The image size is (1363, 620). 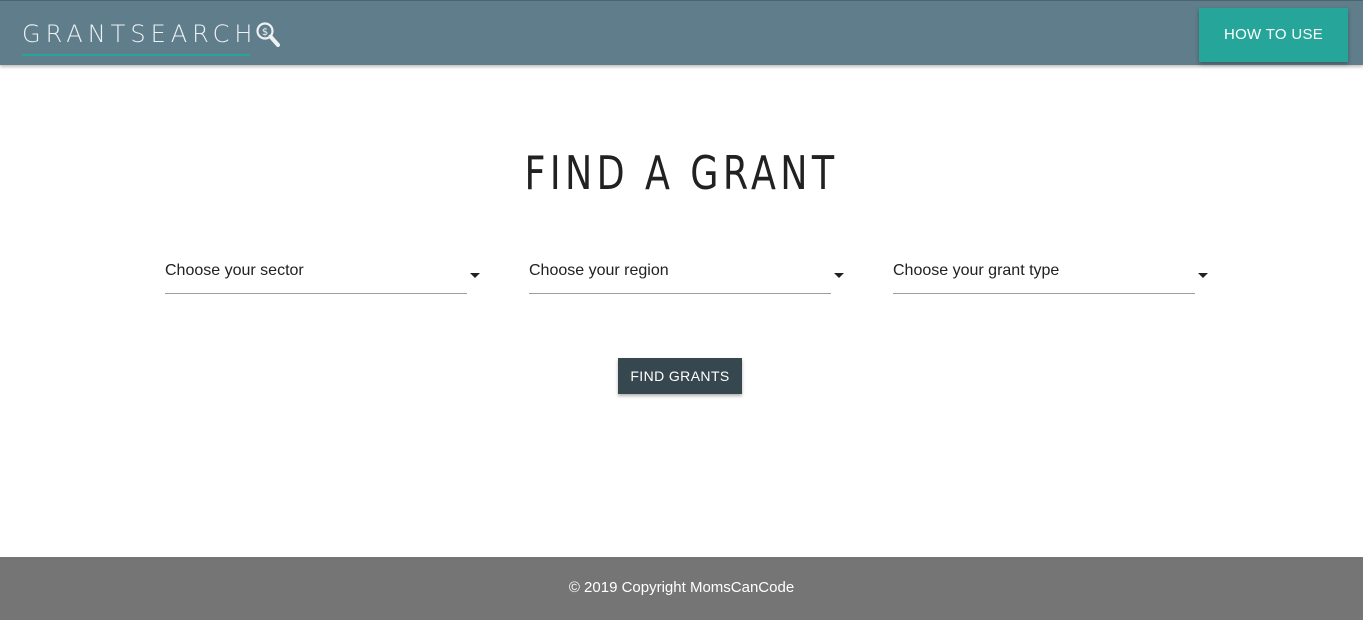 What do you see at coordinates (599, 270) in the screenshot?
I see `region-select-value: Choose your region` at bounding box center [599, 270].